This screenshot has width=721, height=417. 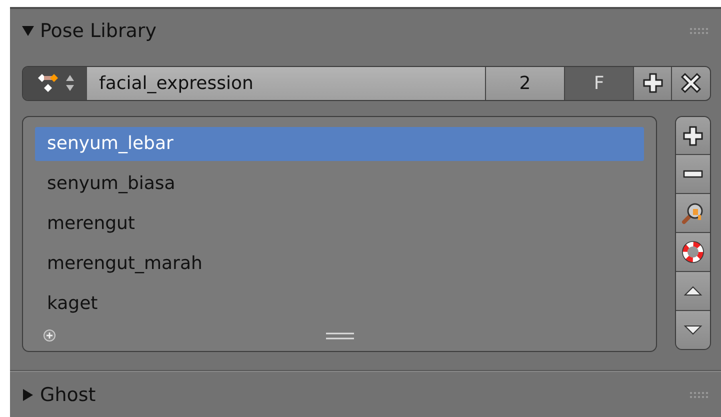 What do you see at coordinates (525, 83) in the screenshot?
I see `user-count: 2` at bounding box center [525, 83].